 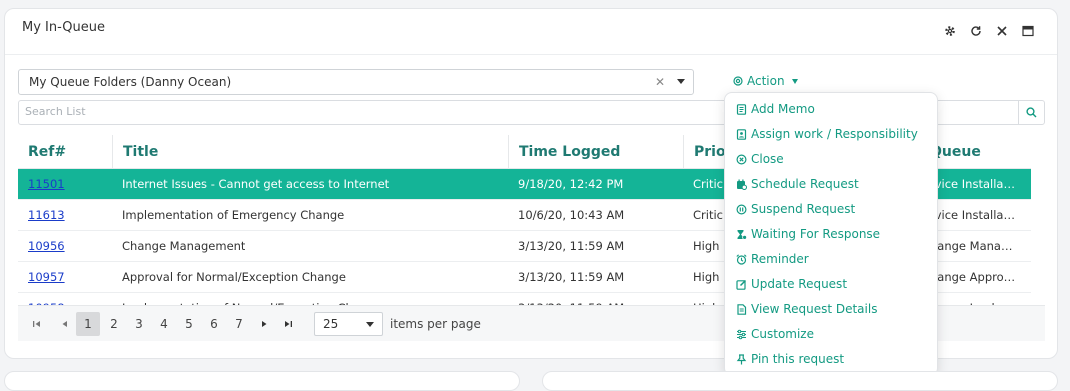 I want to click on page-2: 2, so click(x=114, y=324).